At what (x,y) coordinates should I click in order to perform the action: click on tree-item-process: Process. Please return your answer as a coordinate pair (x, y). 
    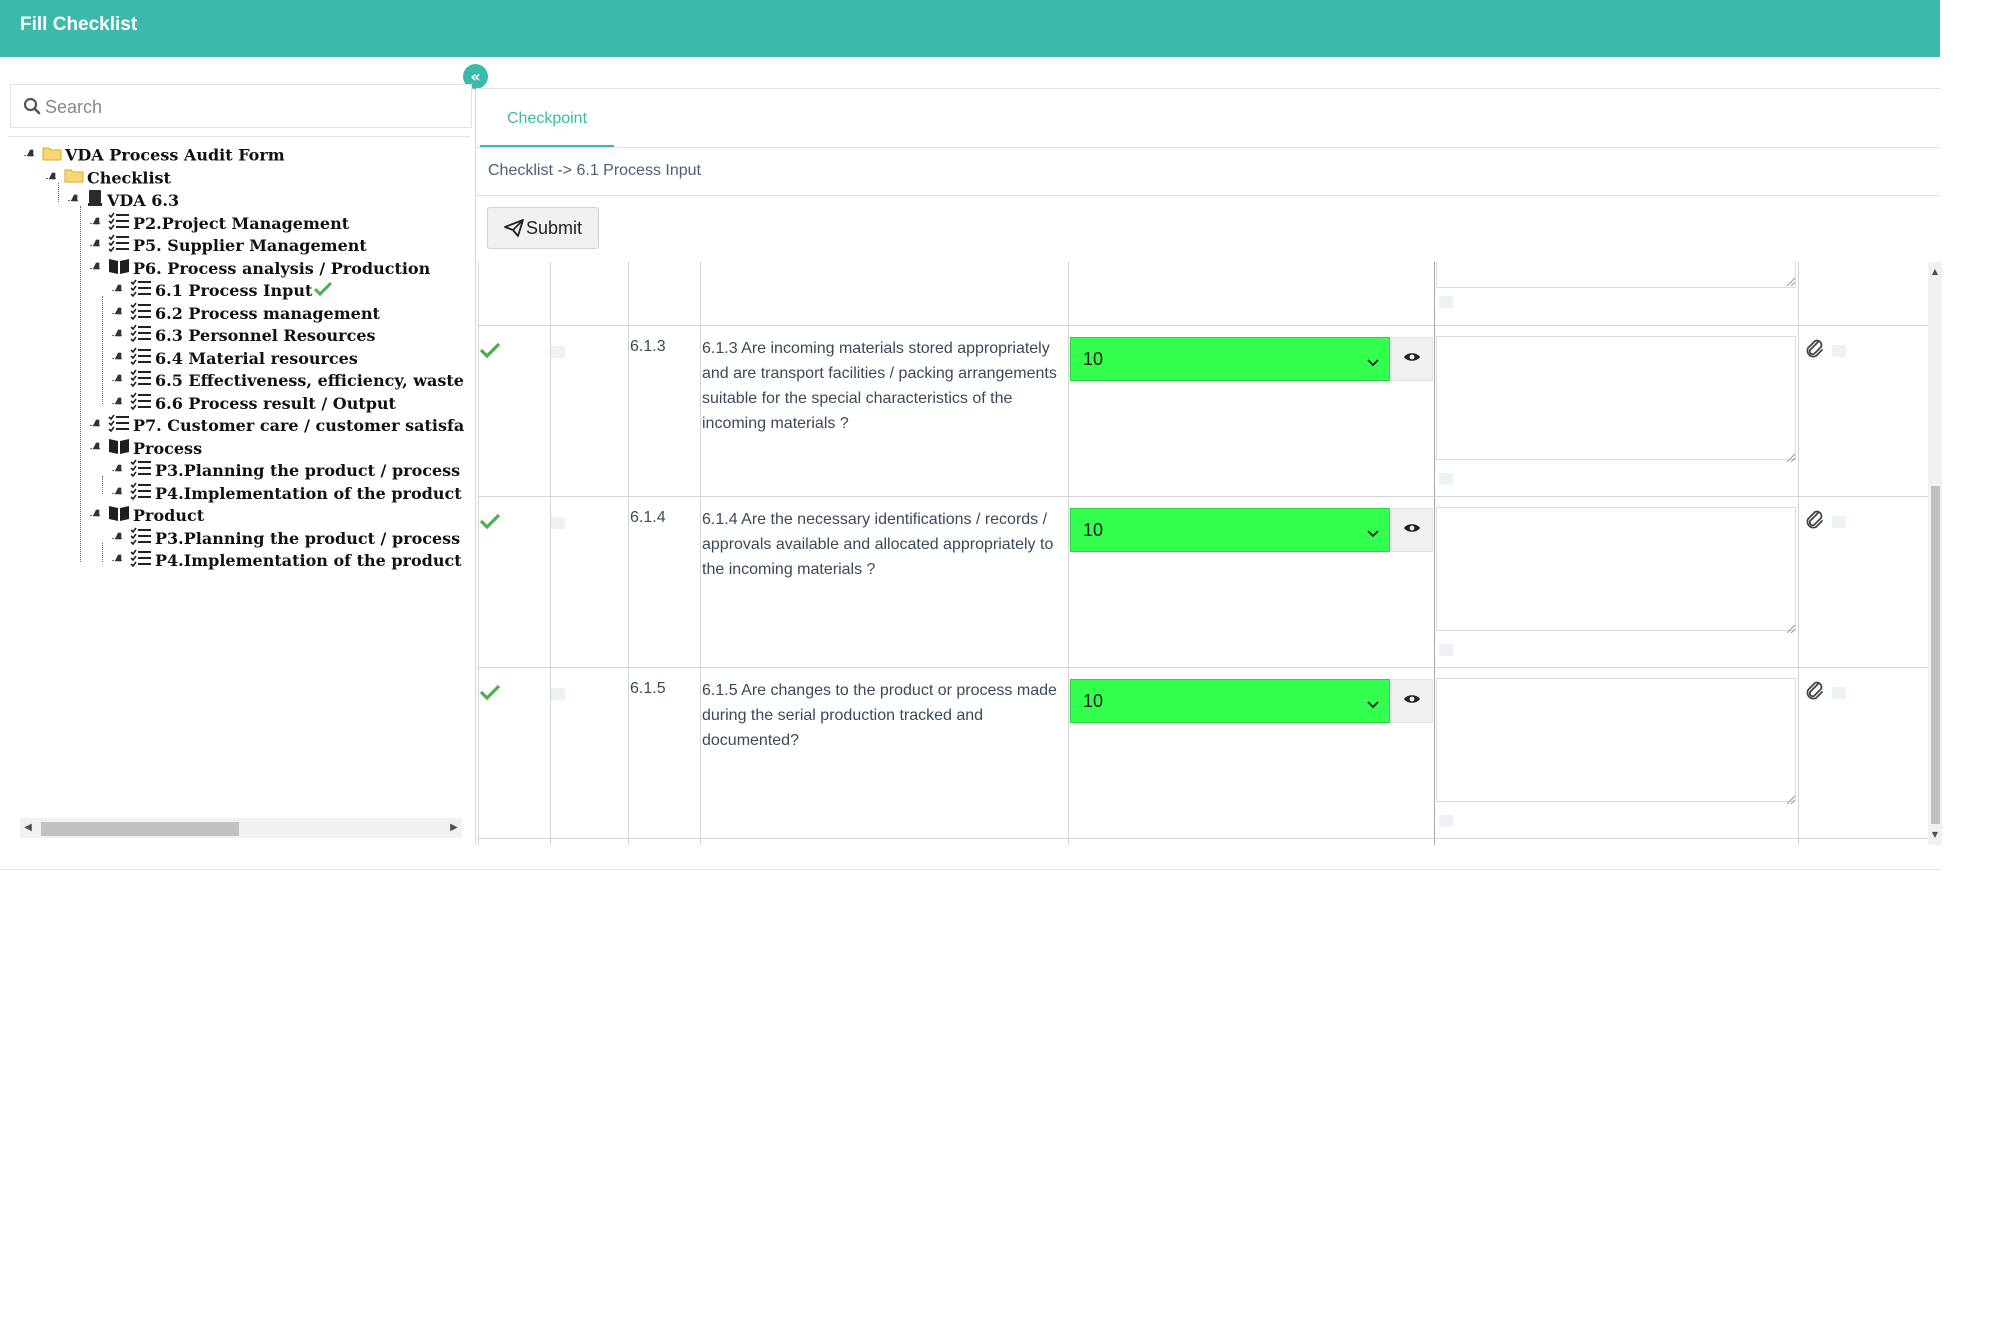
    Looking at the image, I should click on (155, 448).